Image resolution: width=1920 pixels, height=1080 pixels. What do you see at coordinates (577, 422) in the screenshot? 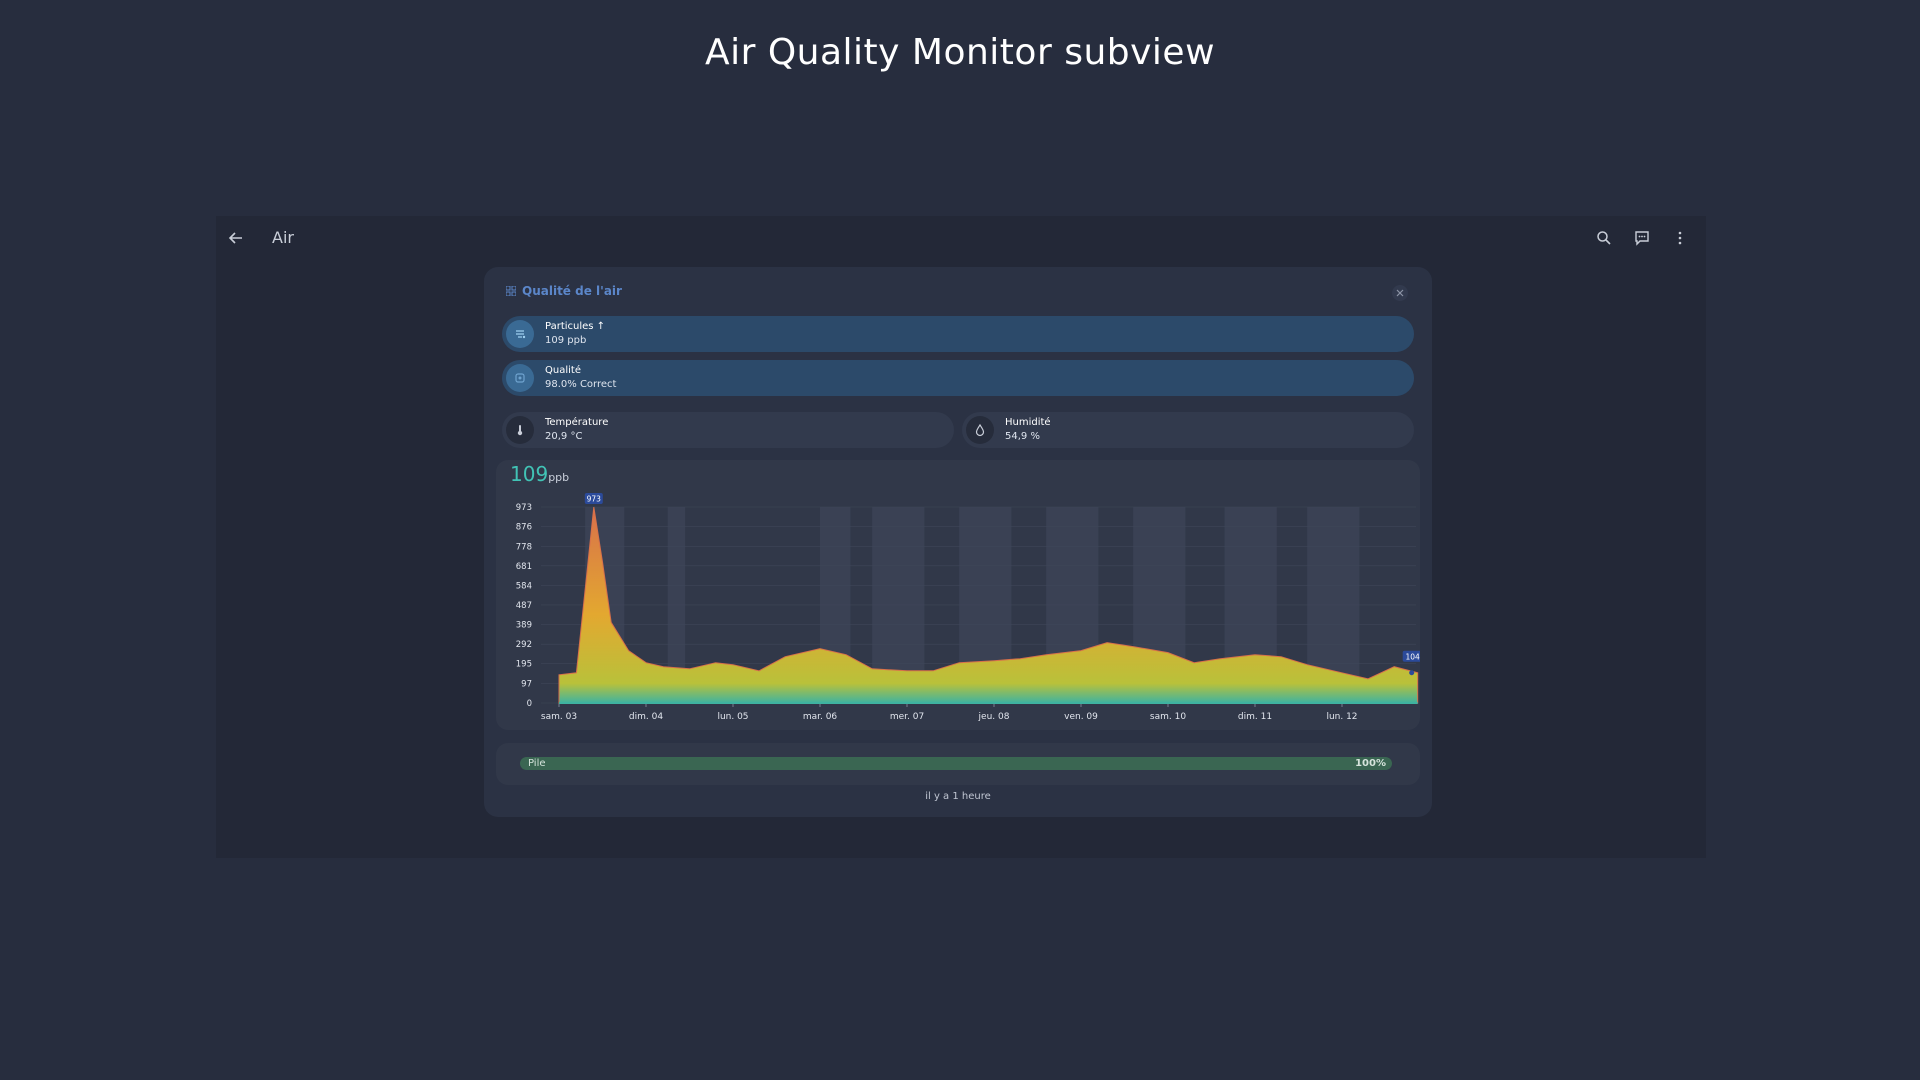
I see `entity-name: Température` at bounding box center [577, 422].